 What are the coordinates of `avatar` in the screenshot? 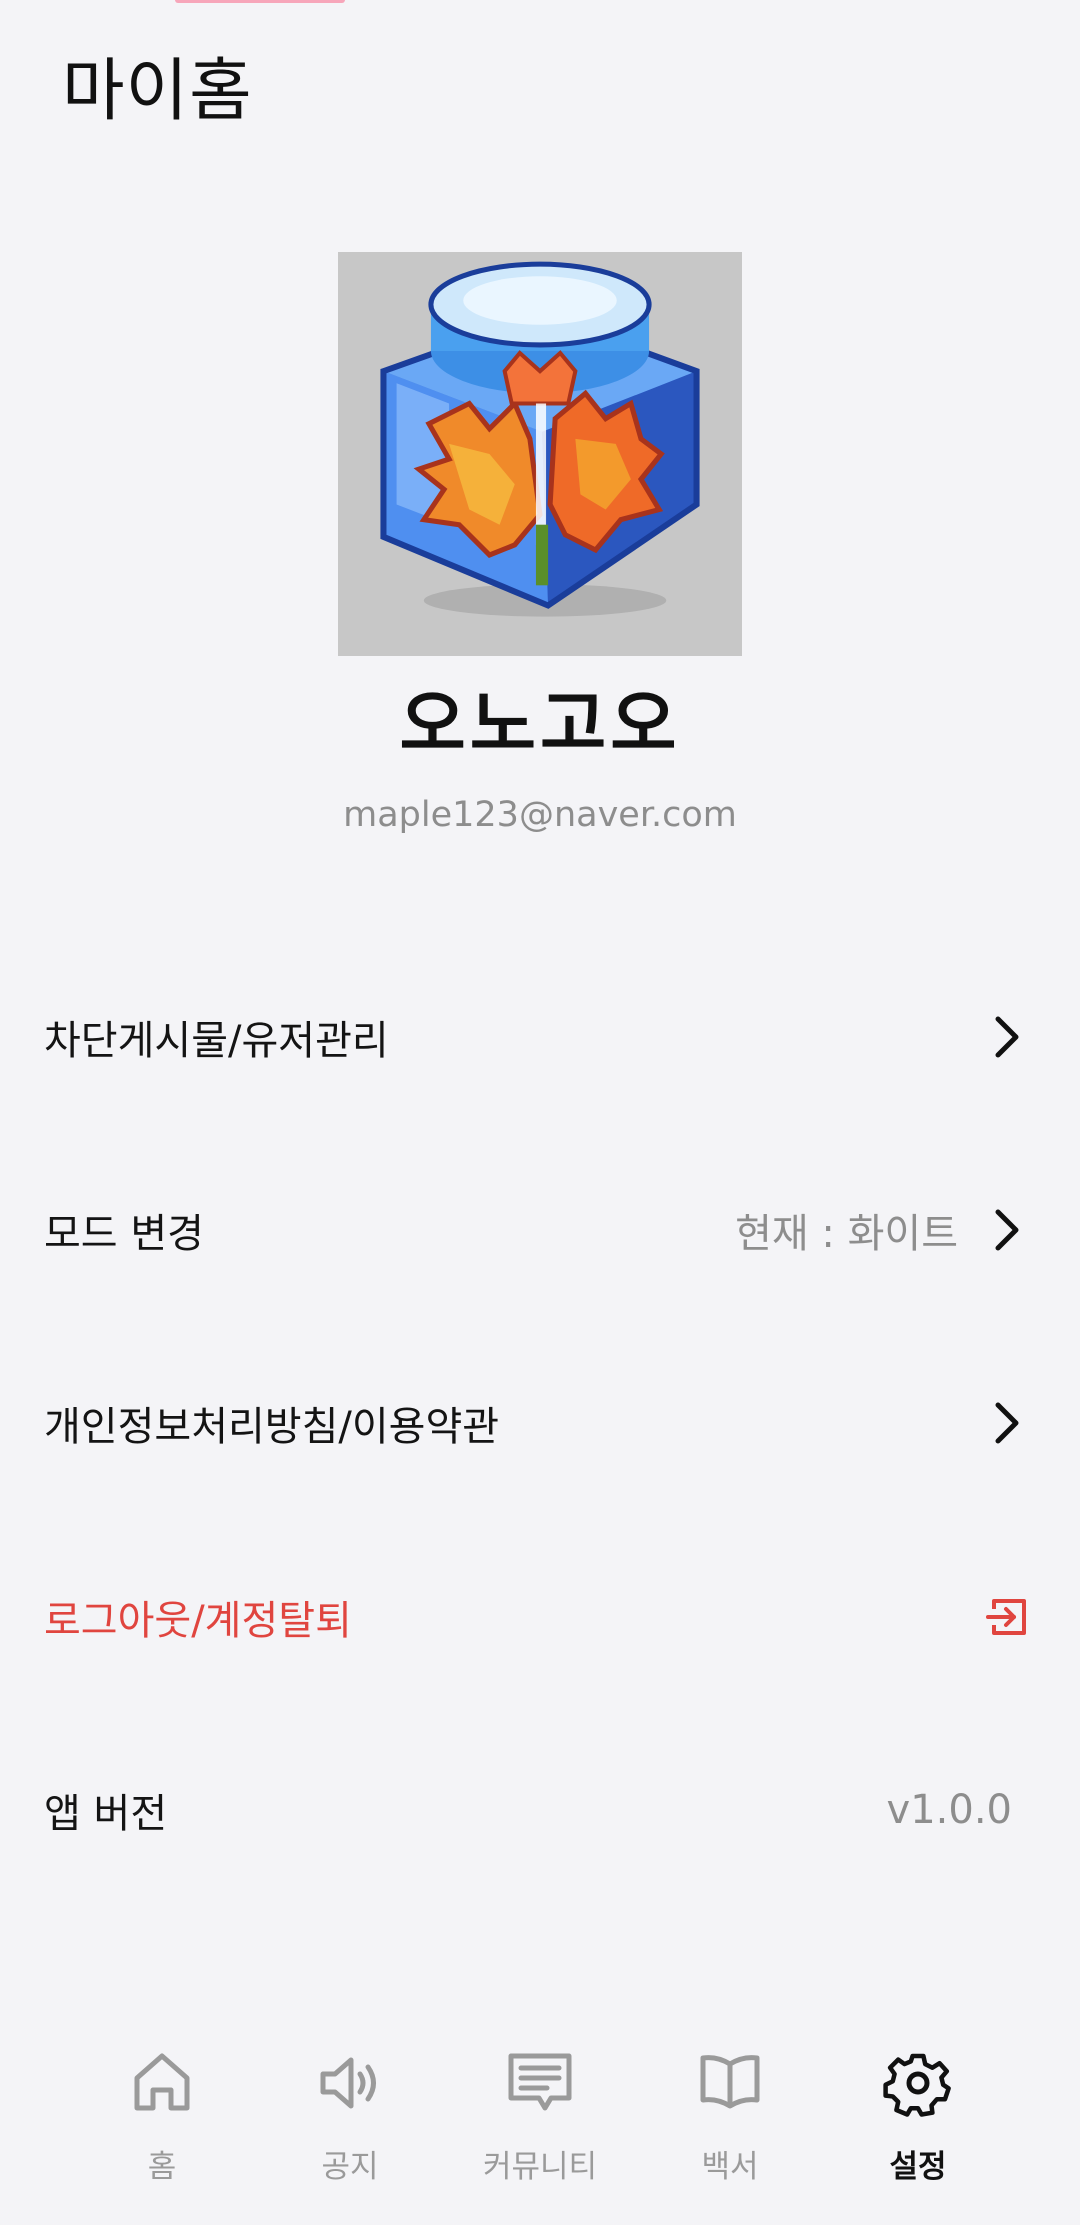 It's located at (540, 454).